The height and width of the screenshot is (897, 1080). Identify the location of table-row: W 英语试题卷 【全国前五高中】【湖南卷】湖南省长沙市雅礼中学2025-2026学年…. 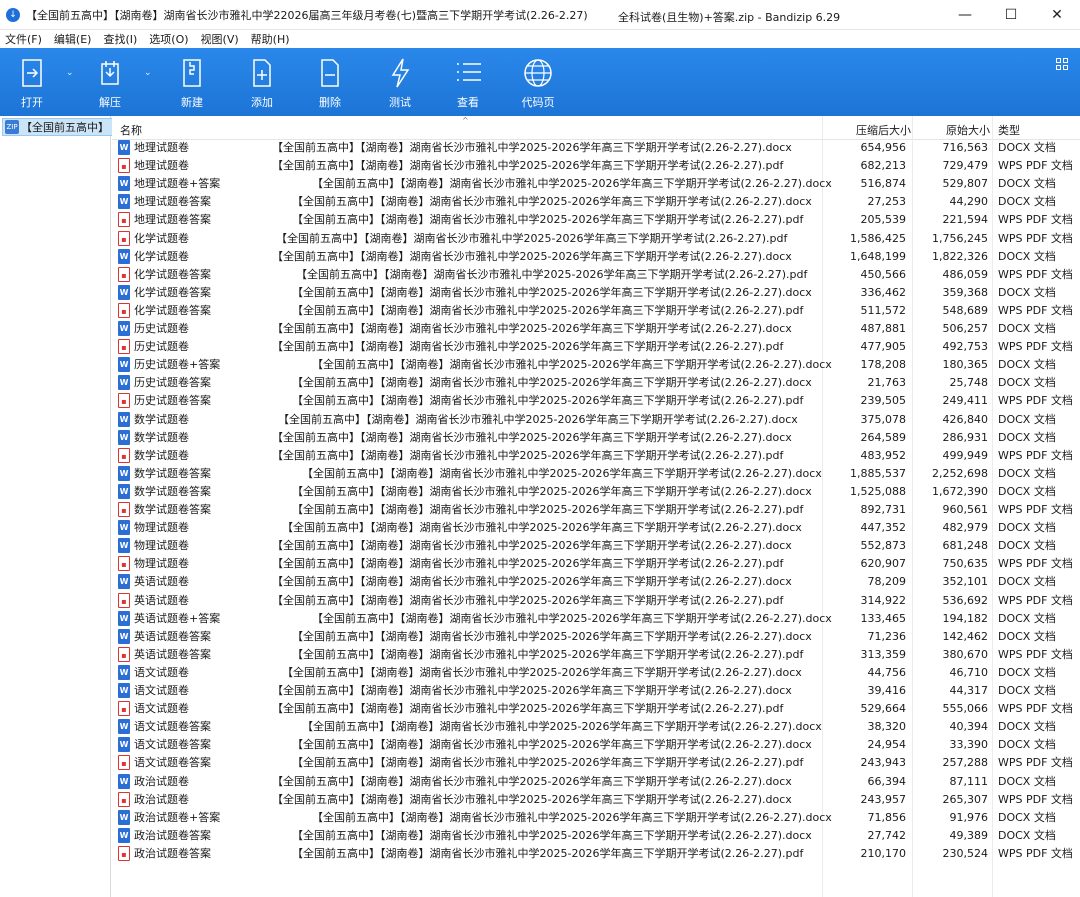
(596, 582).